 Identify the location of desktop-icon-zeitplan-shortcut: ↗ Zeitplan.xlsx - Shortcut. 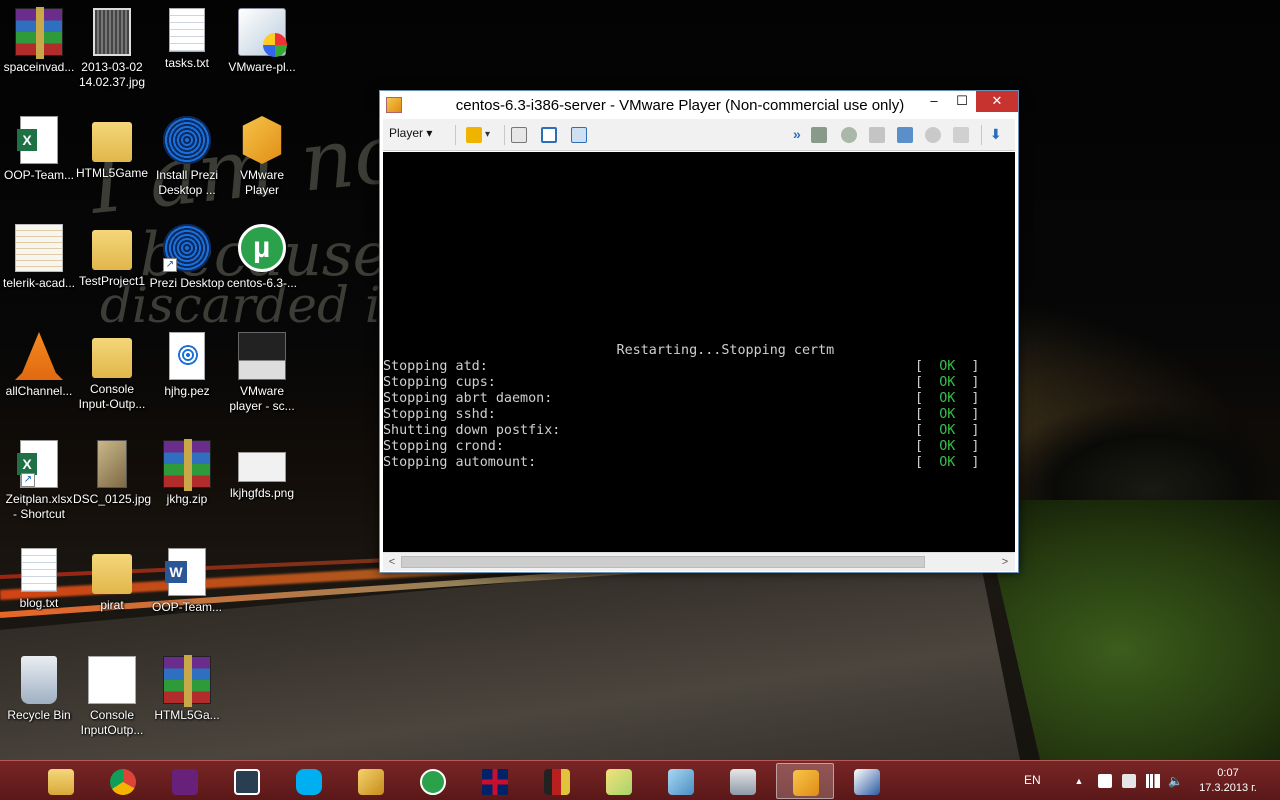
(39, 481).